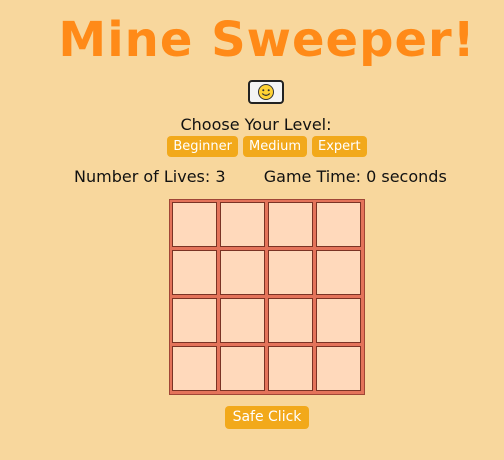 The image size is (504, 460). What do you see at coordinates (142, 176) in the screenshot?
I see `lives-label: Number of Lives:` at bounding box center [142, 176].